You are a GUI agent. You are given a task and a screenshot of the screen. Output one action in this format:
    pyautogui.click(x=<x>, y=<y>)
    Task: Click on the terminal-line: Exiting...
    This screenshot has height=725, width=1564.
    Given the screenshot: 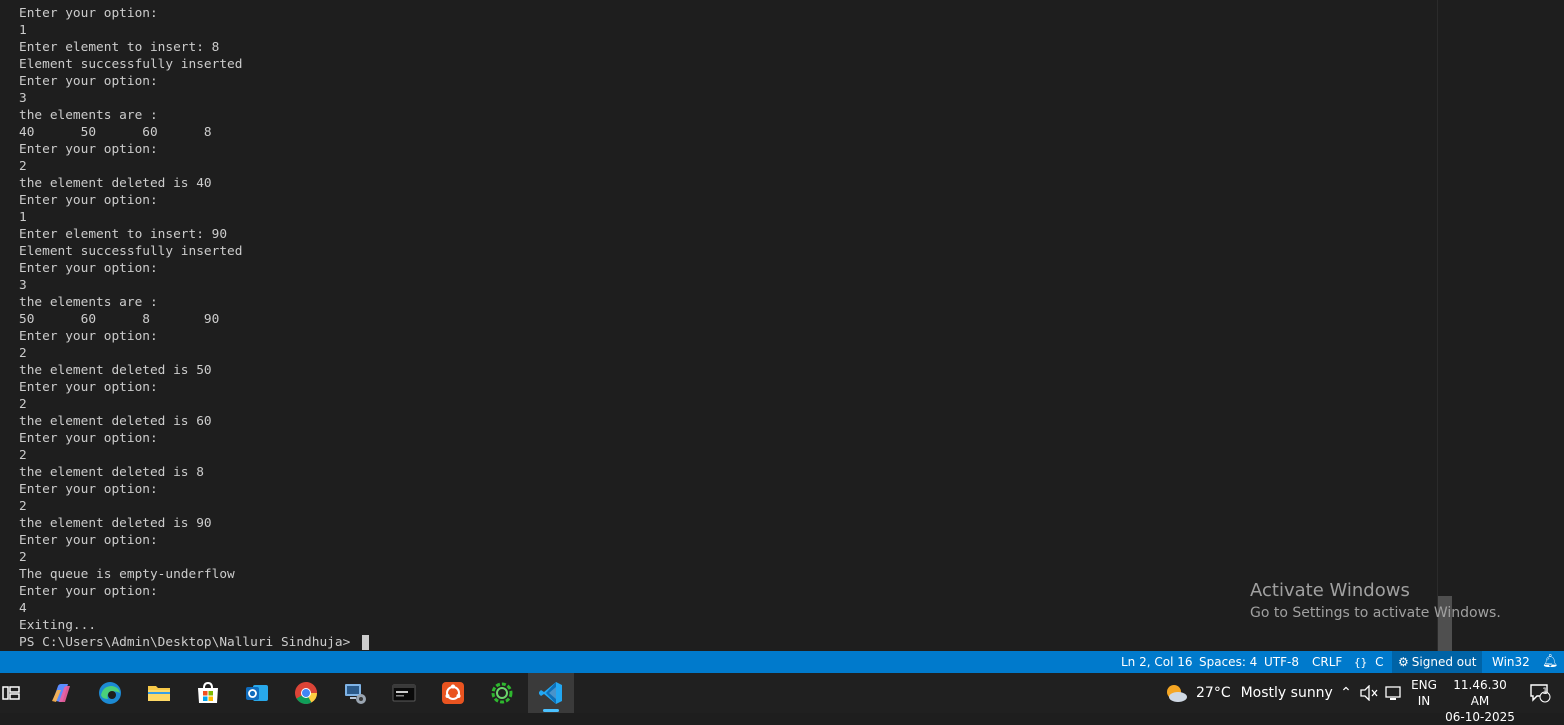 What is the action you would take?
    pyautogui.click(x=58, y=625)
    